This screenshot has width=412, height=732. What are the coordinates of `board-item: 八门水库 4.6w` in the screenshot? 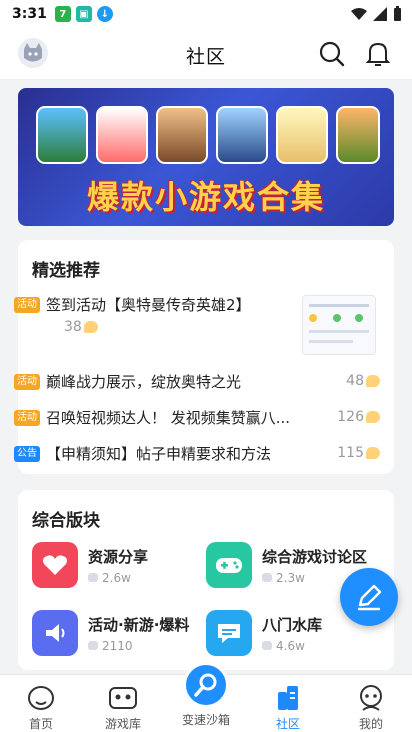 It's located at (264, 633).